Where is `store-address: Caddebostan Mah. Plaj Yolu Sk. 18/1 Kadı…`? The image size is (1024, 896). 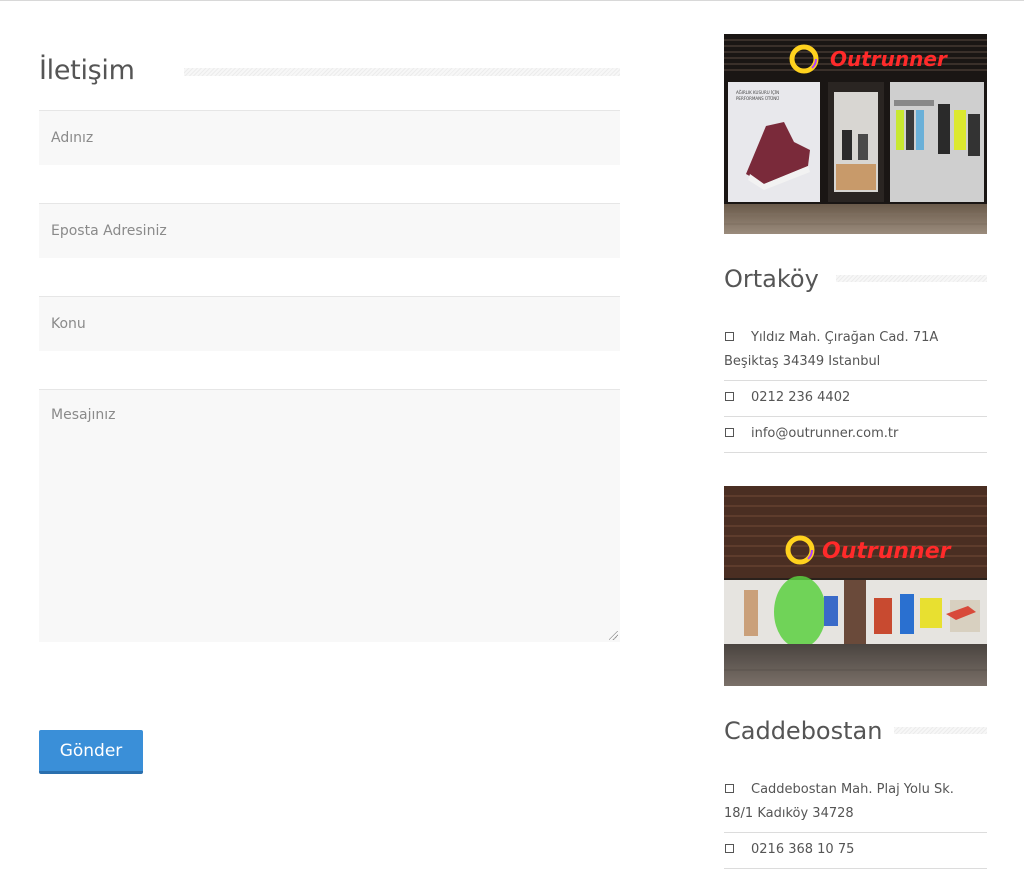
store-address: Caddebostan Mah. Plaj Yolu Sk. 18/1 Kadı… is located at coordinates (855, 805).